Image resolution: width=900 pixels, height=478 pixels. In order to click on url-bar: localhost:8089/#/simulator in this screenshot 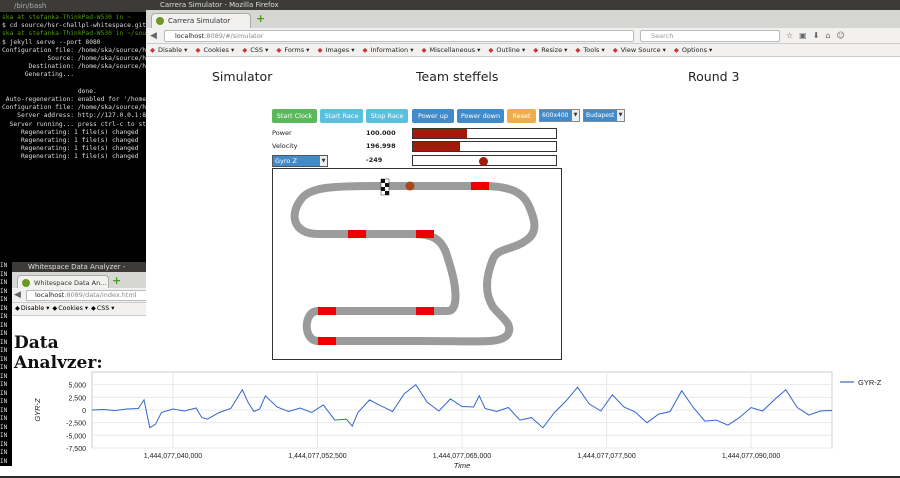, I will do `click(399, 36)`.